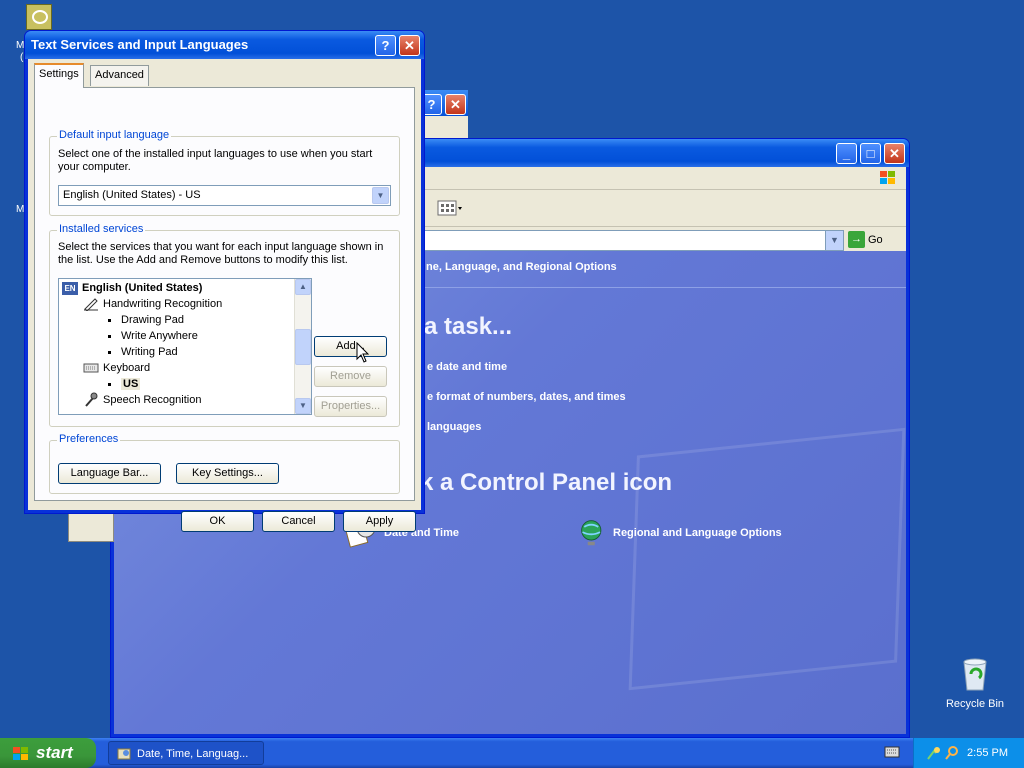  What do you see at coordinates (870, 153) in the screenshot?
I see `maximize-button: □` at bounding box center [870, 153].